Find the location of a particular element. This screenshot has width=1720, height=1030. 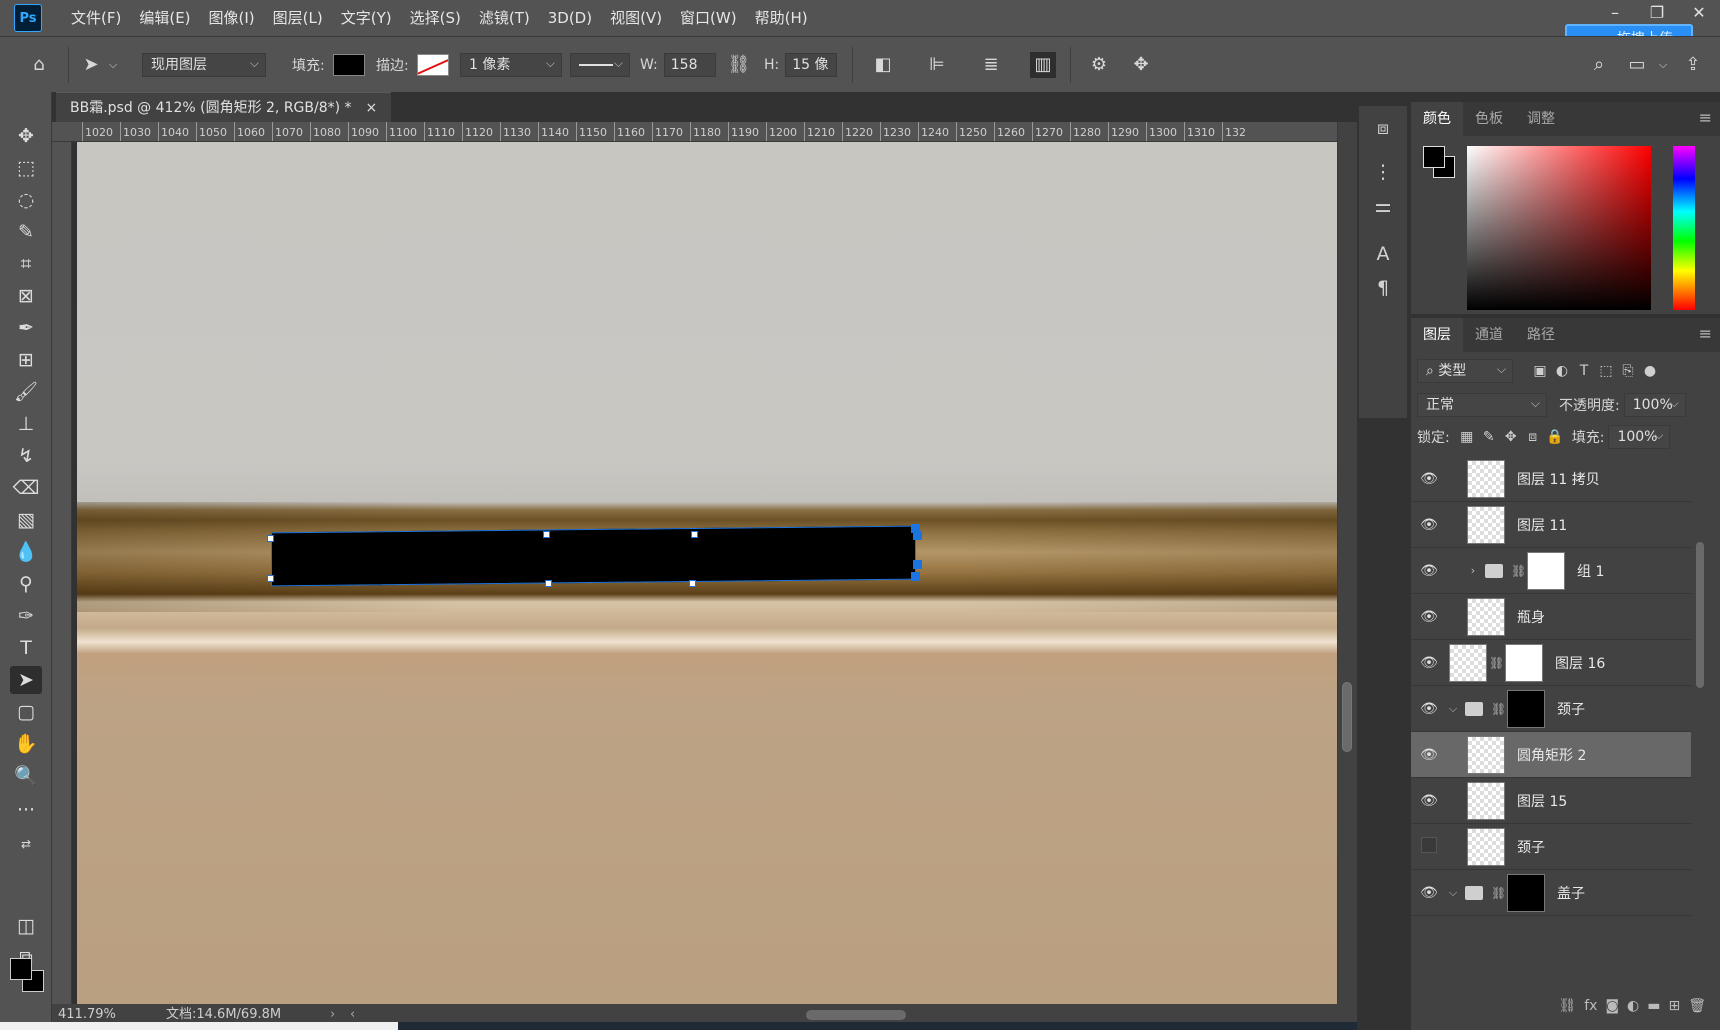

menu-view: 视图(V) is located at coordinates (636, 18).